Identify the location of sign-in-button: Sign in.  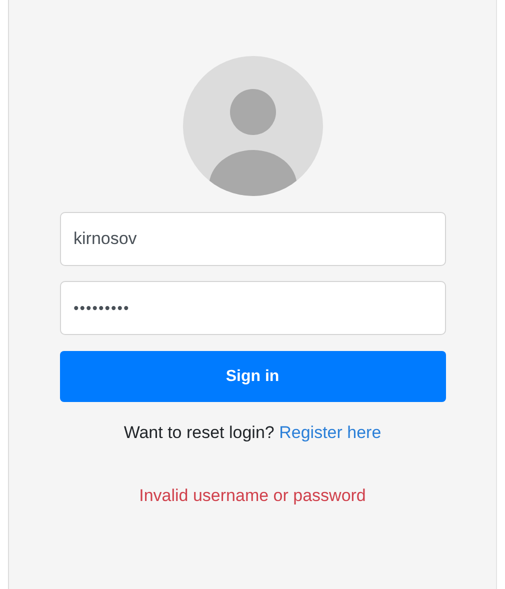
(253, 376).